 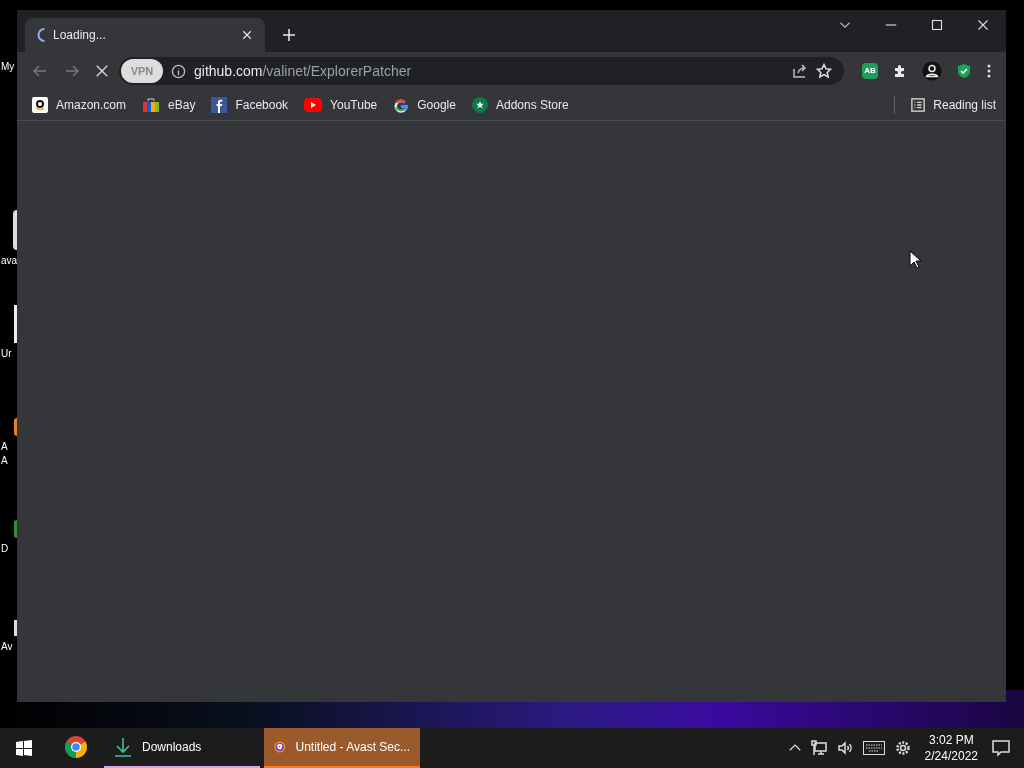 I want to click on bookmark-link: YouTube, so click(x=354, y=105).